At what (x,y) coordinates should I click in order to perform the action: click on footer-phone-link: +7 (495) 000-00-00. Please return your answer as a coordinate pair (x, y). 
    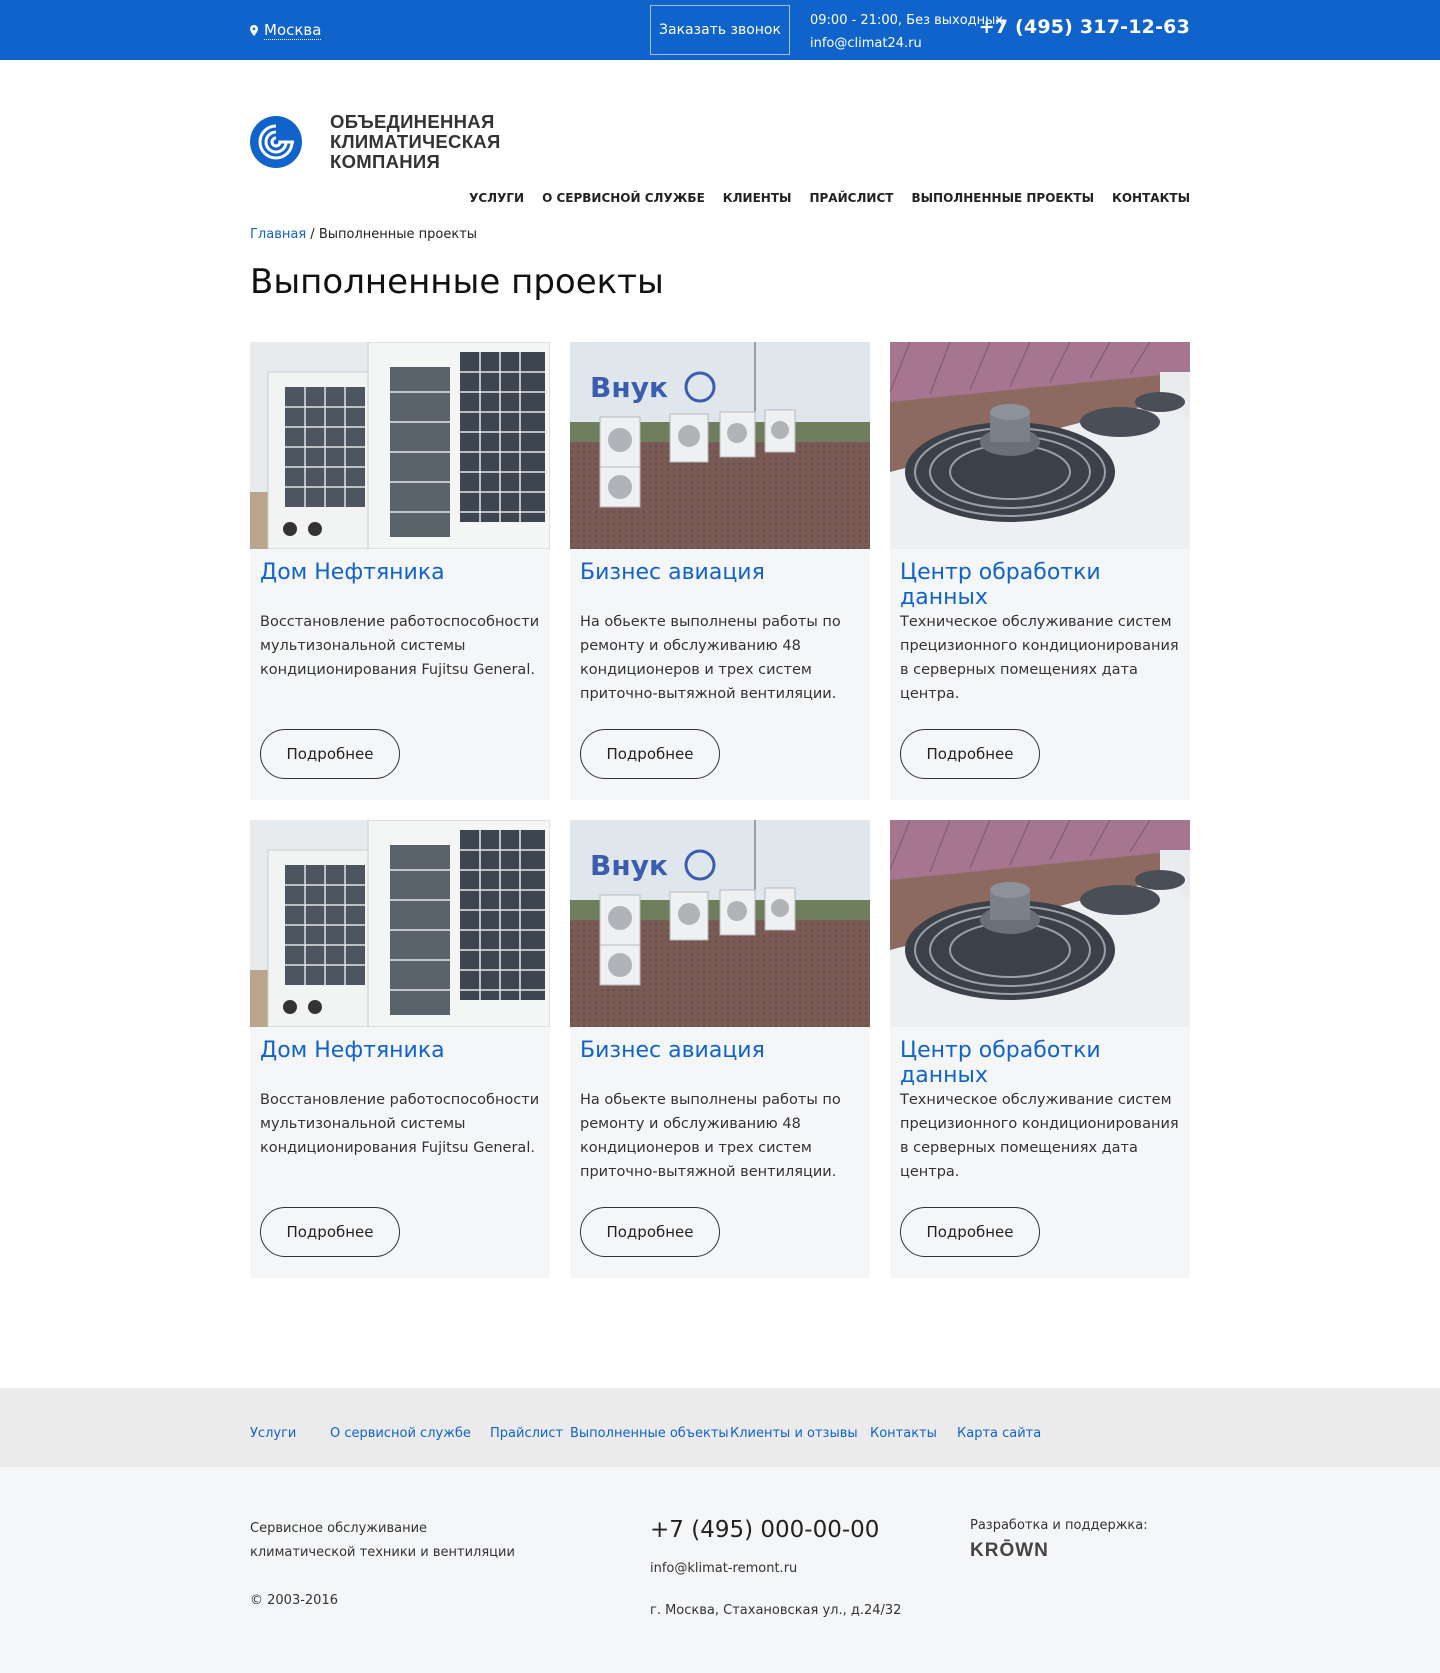
    Looking at the image, I should click on (764, 1530).